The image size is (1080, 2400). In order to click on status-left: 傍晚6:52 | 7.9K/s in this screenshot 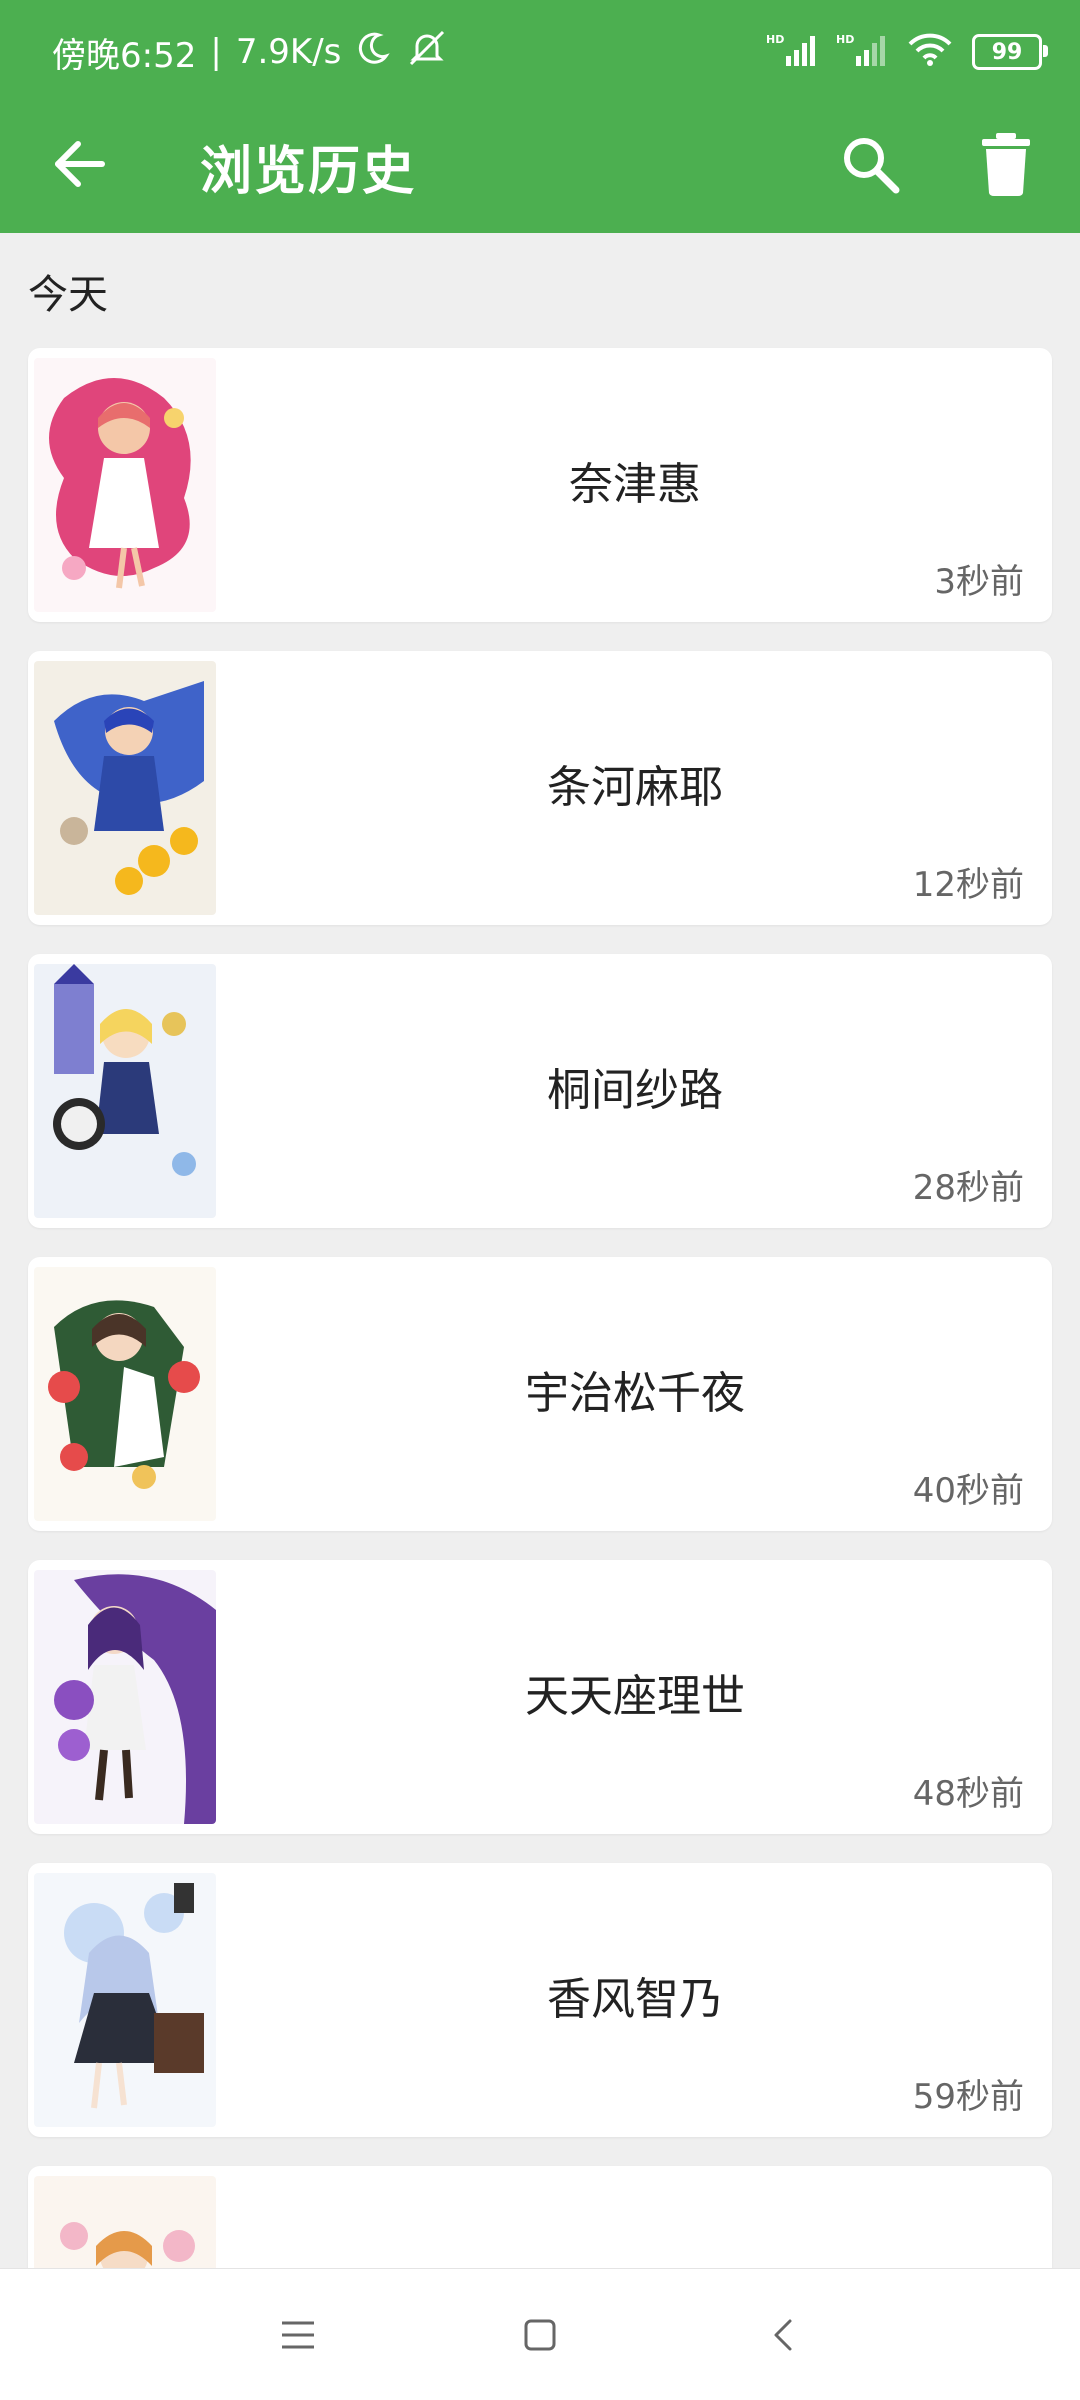, I will do `click(250, 52)`.